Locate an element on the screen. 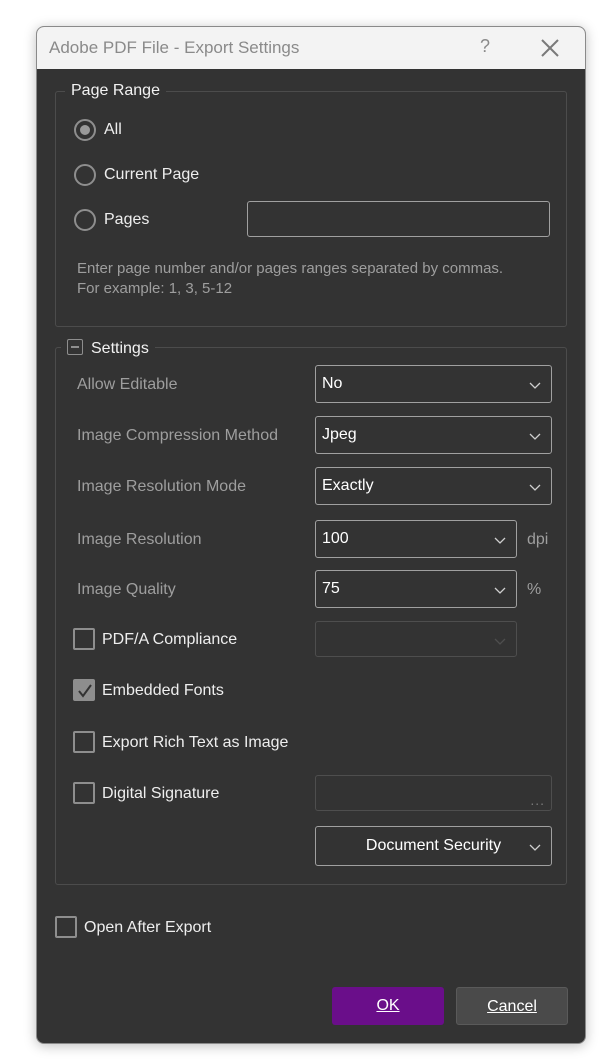  image-resolution-mode-label: Image Resolution Mode is located at coordinates (161, 486).